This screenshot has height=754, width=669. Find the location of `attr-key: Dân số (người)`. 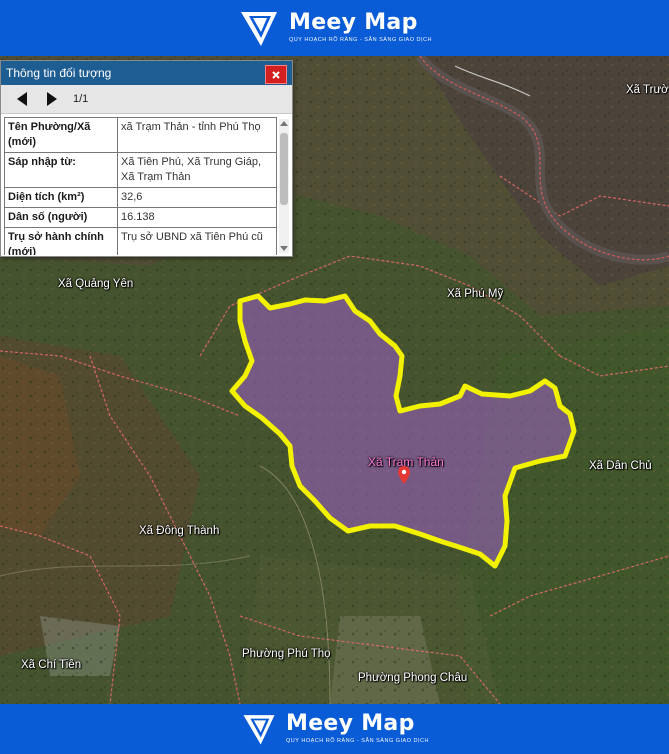

attr-key: Dân số (người) is located at coordinates (61, 217).